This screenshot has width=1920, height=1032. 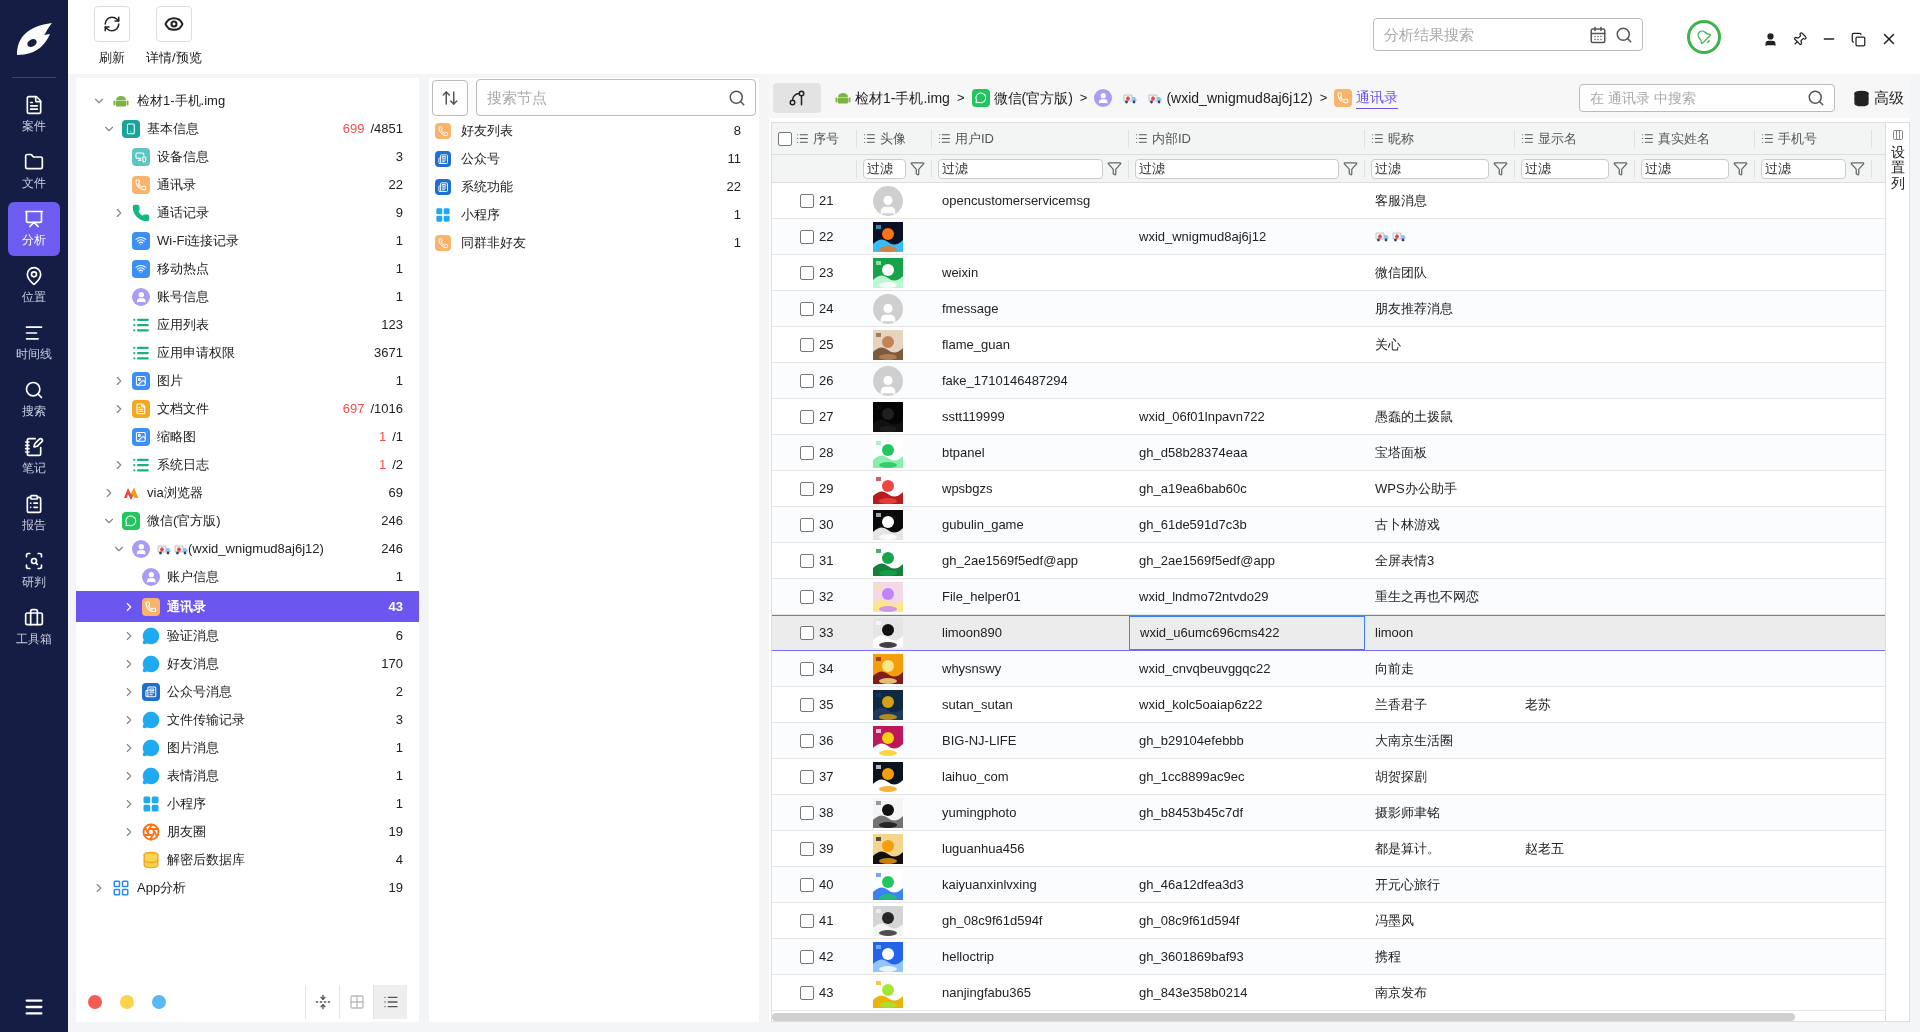 I want to click on table-row: 28 btpanel gh_d58b28374eaa 宝塔面板, so click(x=1328, y=453).